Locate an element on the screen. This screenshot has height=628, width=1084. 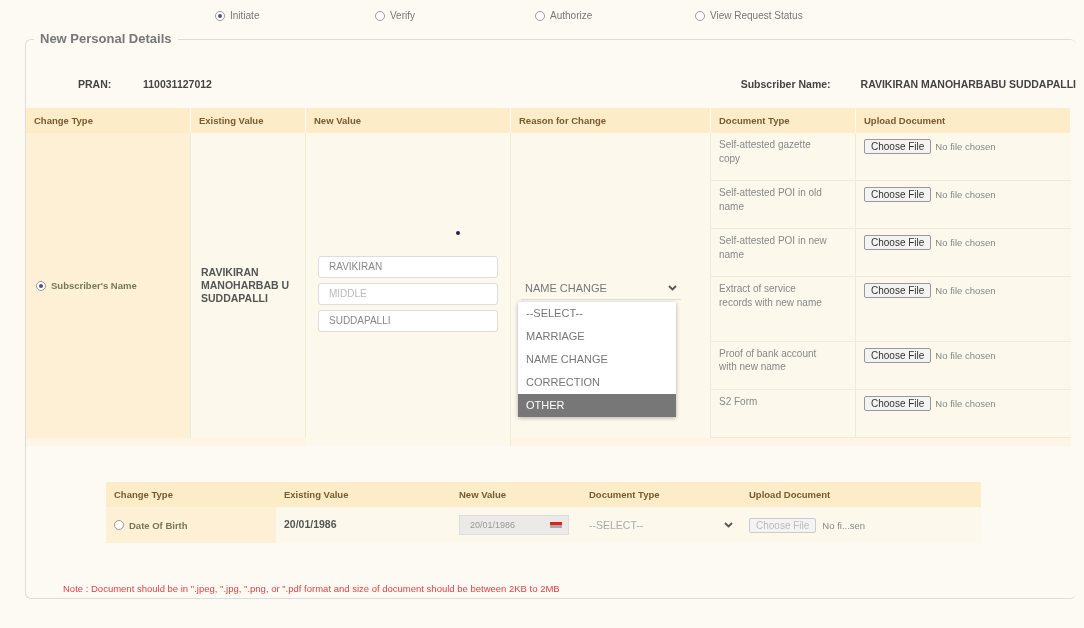
document-type: Self-attested POI in old name is located at coordinates (771, 200).